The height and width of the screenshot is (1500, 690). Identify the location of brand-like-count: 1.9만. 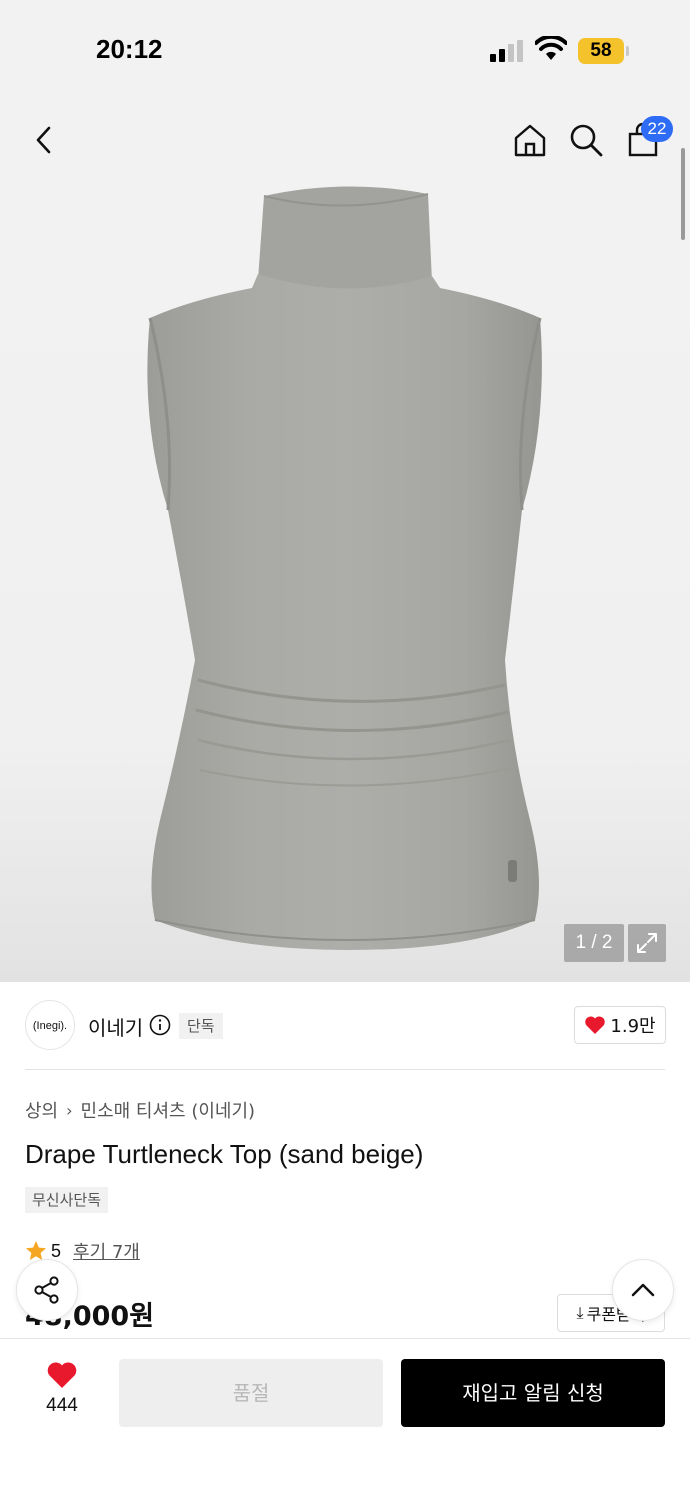
(633, 1026).